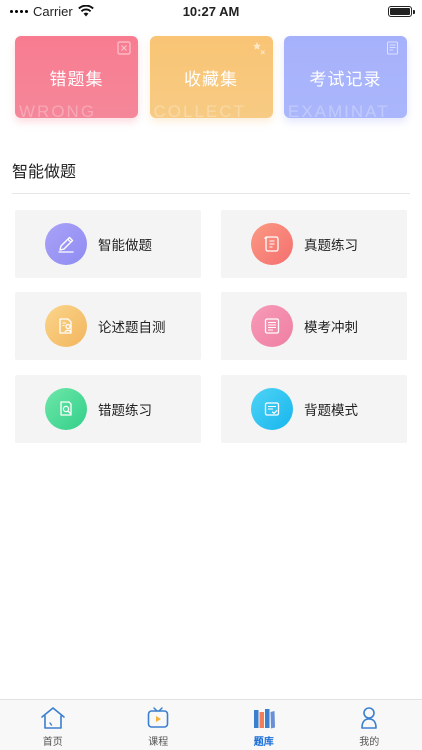 Image resolution: width=422 pixels, height=750 pixels. Describe the element at coordinates (19, 11) in the screenshot. I see `signal-icon` at that location.